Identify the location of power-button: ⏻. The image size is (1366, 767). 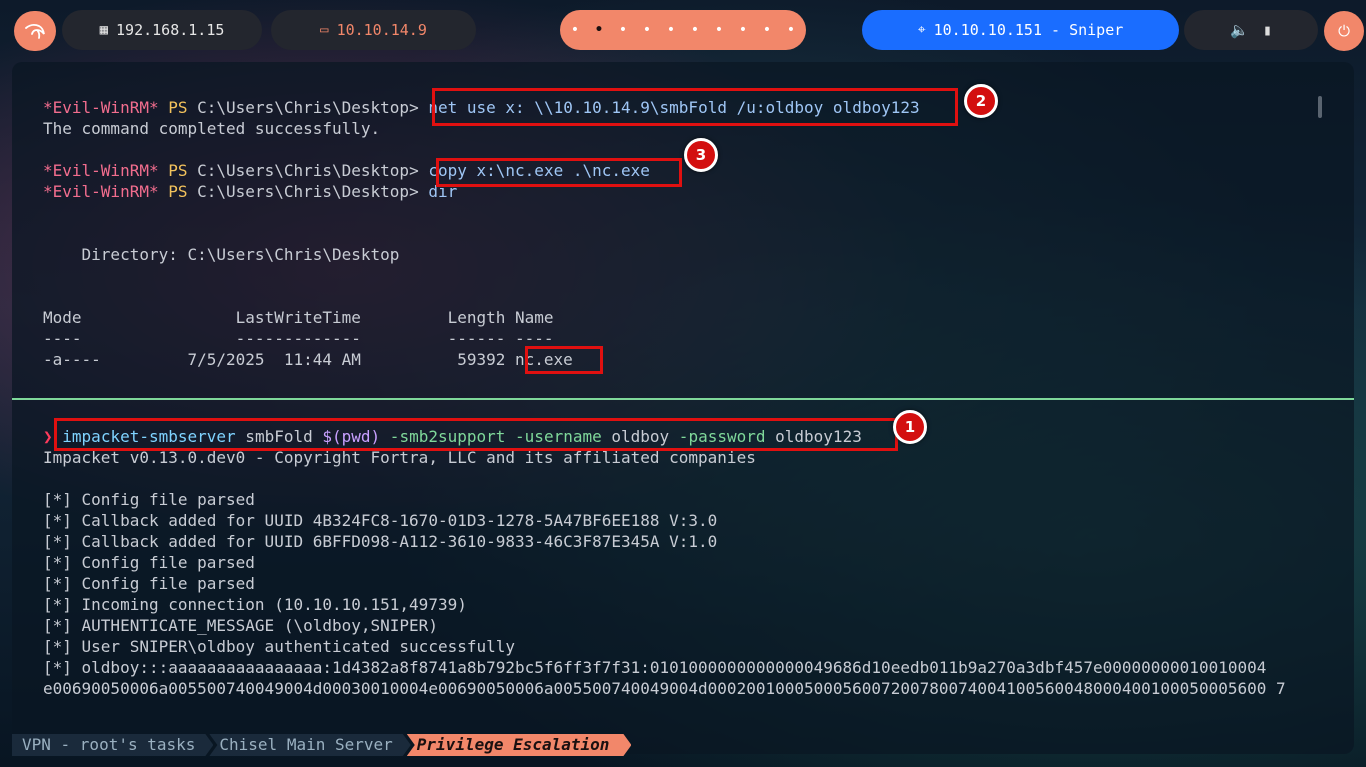
(1344, 31).